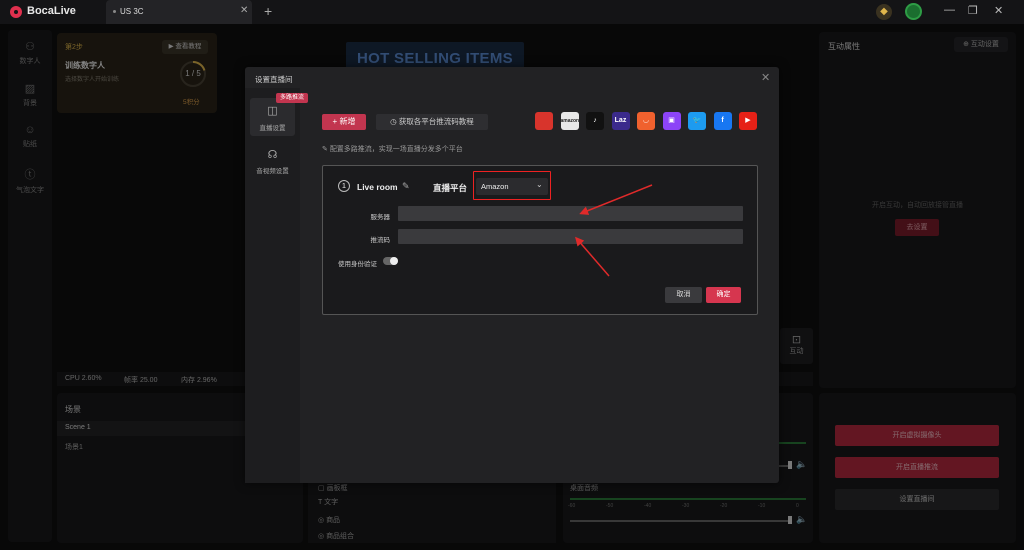 This screenshot has width=1024, height=550. What do you see at coordinates (357, 264) in the screenshot?
I see `auth-label: 使用身份验证` at bounding box center [357, 264].